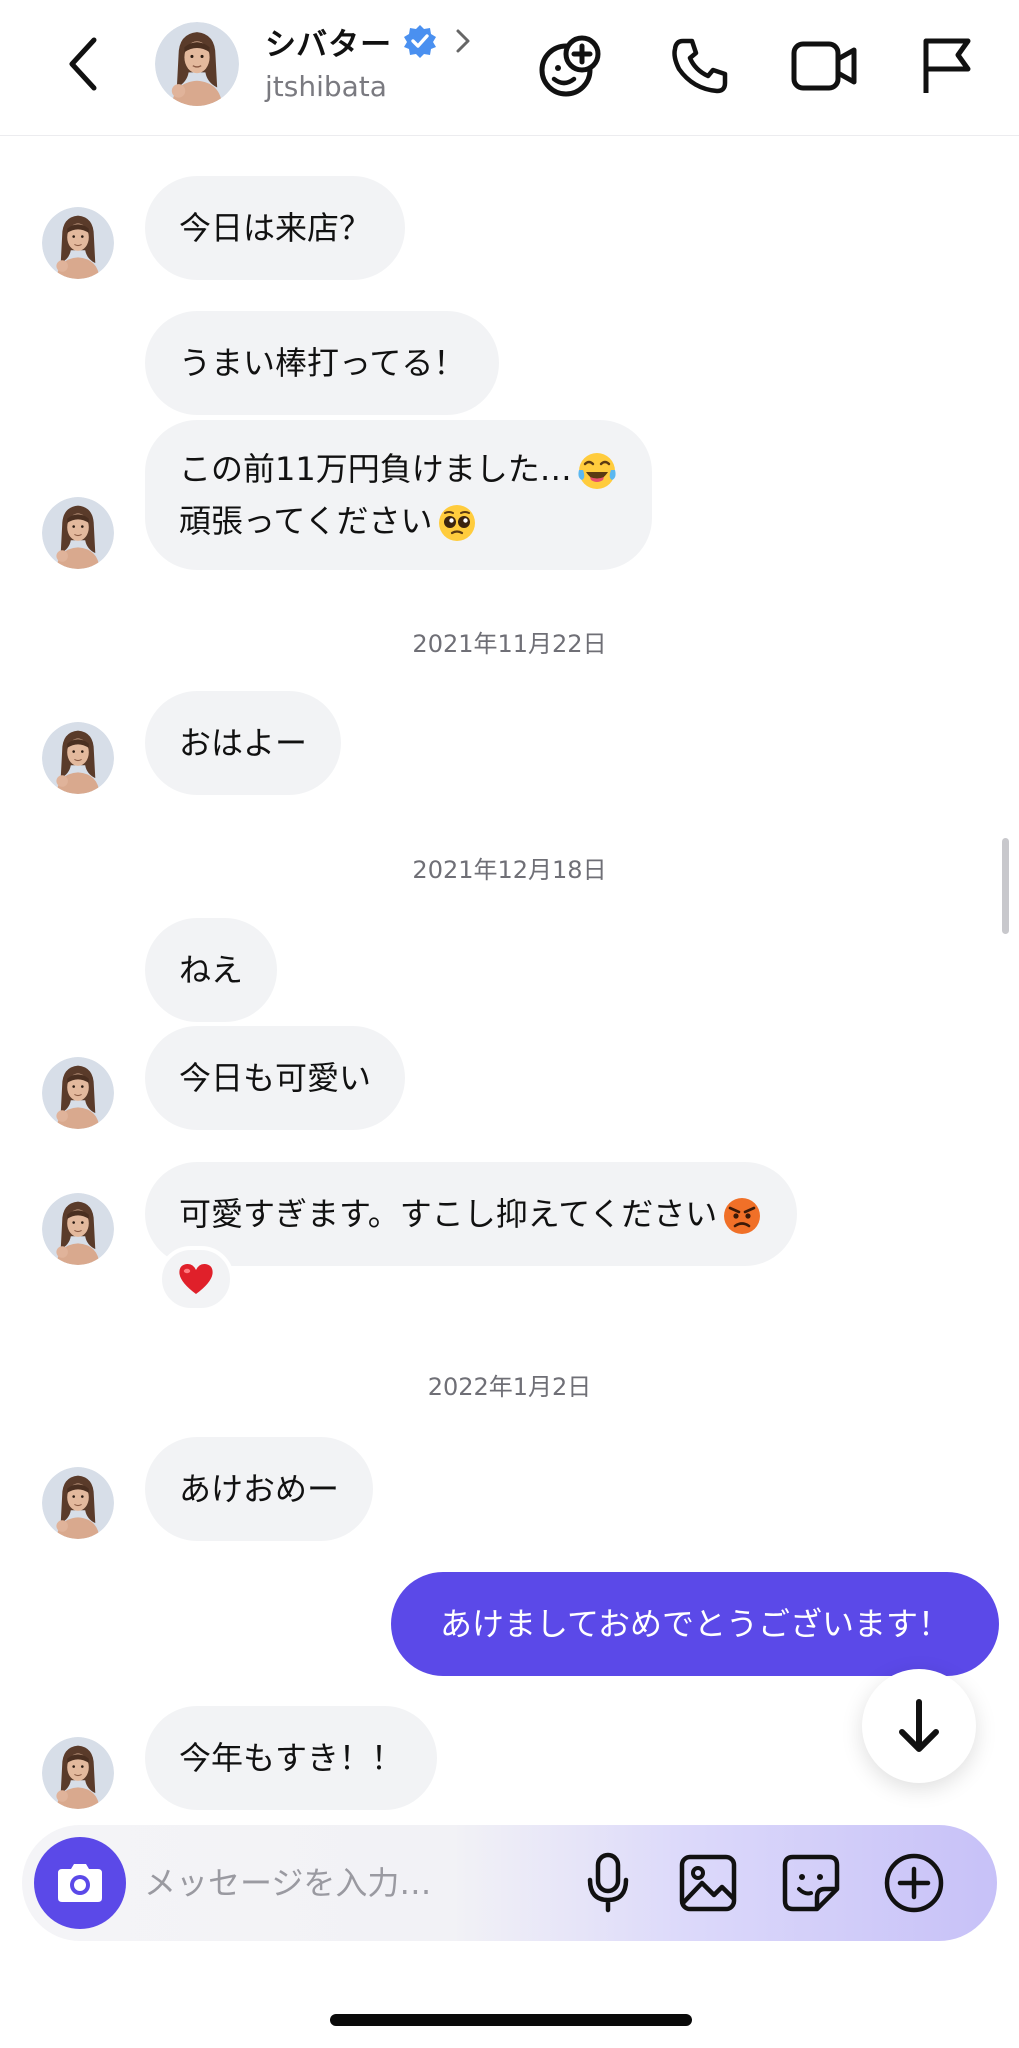  I want to click on sticker-icon, so click(811, 1883).